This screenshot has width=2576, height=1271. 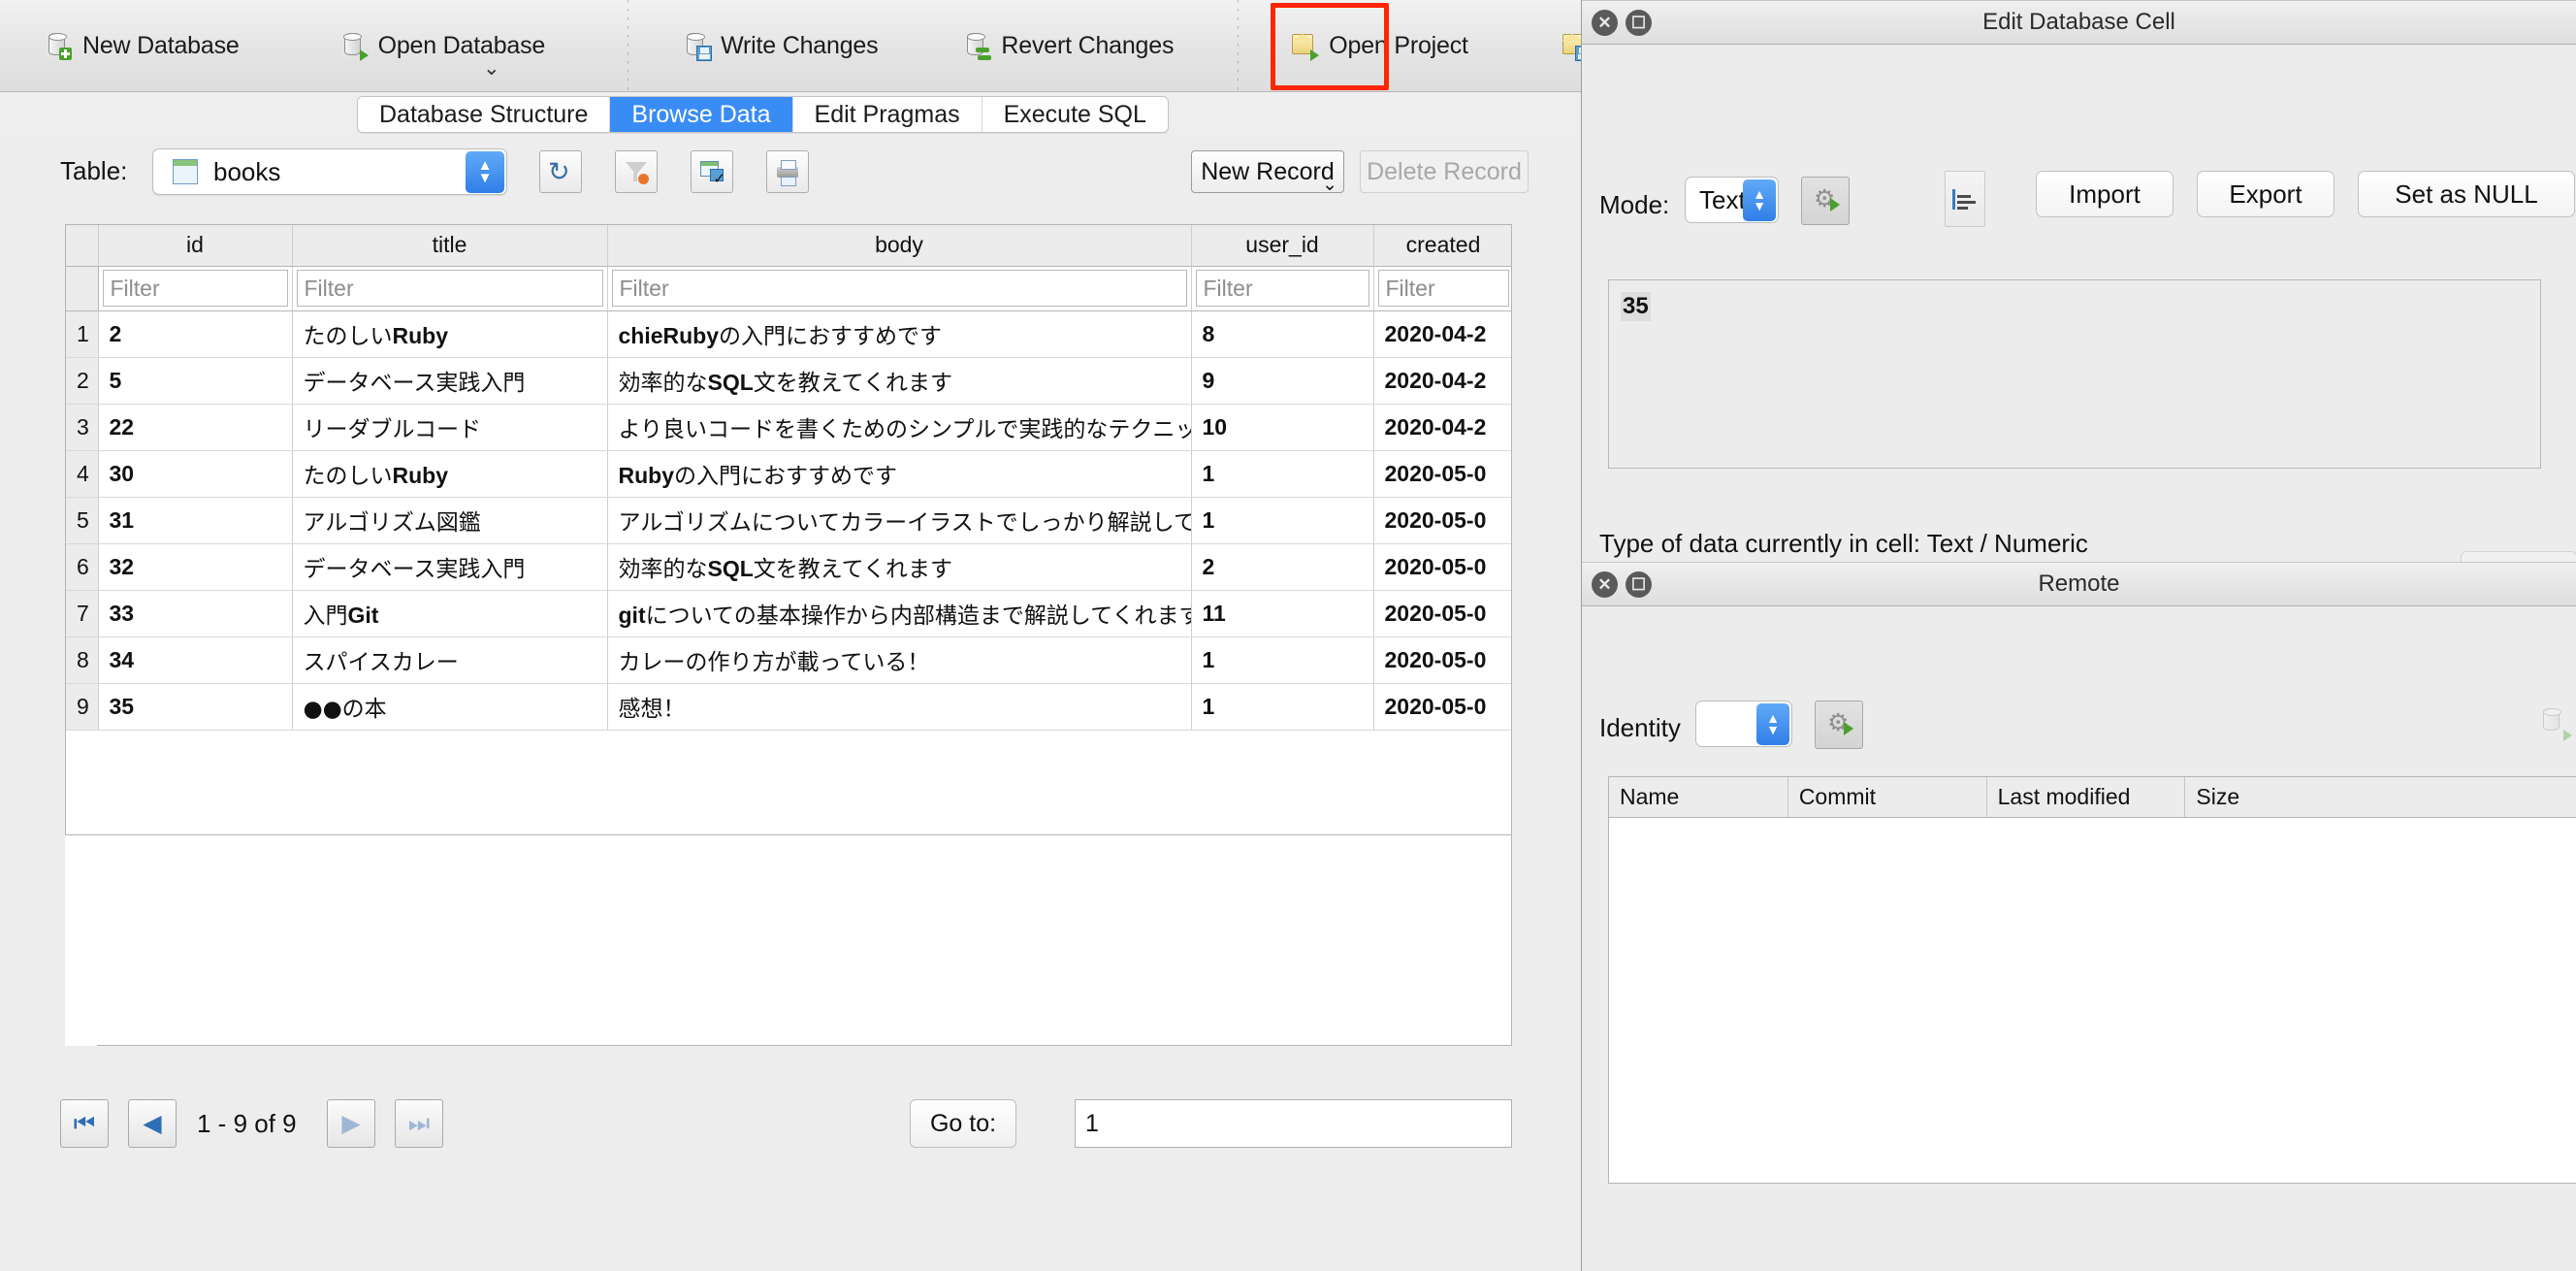 I want to click on cell-id: 31, so click(x=195, y=520).